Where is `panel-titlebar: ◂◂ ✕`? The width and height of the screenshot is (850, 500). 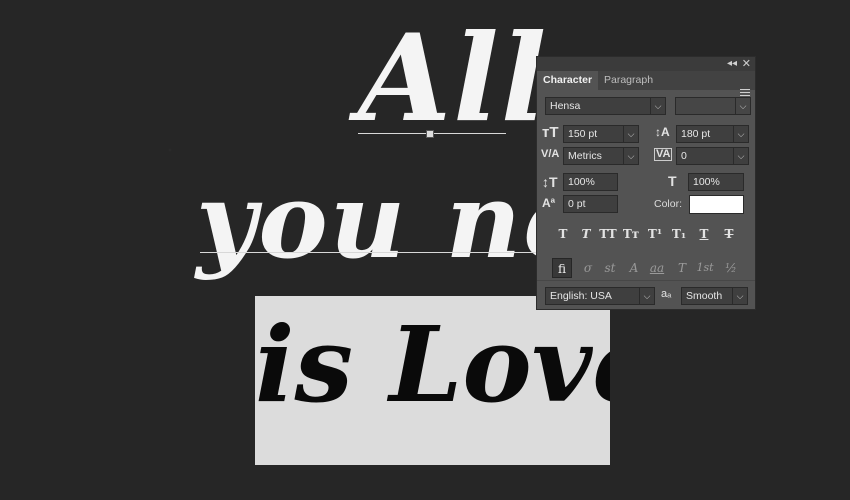
panel-titlebar: ◂◂ ✕ is located at coordinates (646, 64).